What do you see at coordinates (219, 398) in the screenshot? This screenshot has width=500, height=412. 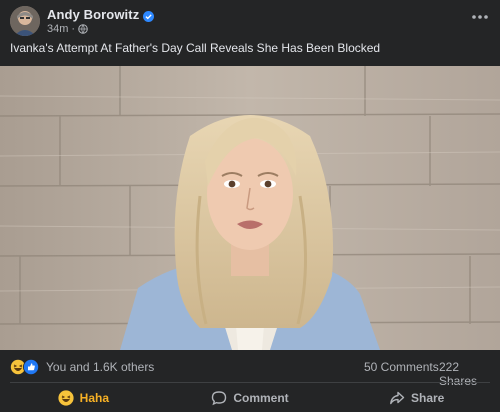 I see `comment-icon` at bounding box center [219, 398].